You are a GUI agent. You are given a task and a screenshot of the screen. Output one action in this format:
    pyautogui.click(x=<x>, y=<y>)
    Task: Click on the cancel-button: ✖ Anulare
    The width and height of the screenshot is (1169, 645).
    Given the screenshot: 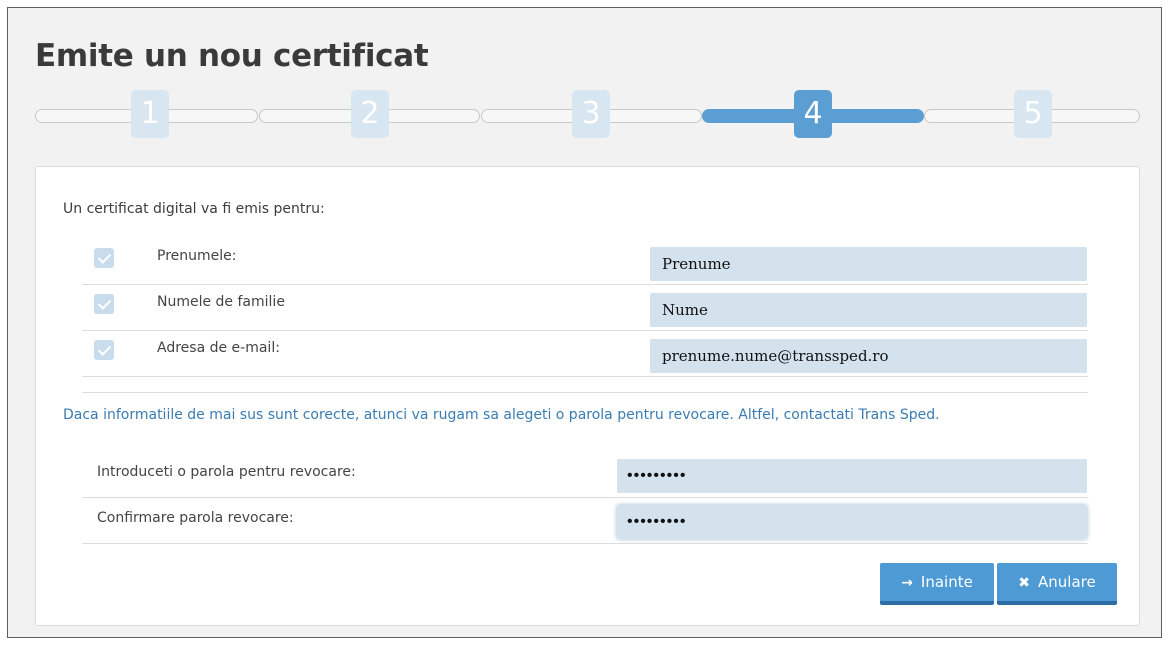 What is the action you would take?
    pyautogui.click(x=1057, y=584)
    